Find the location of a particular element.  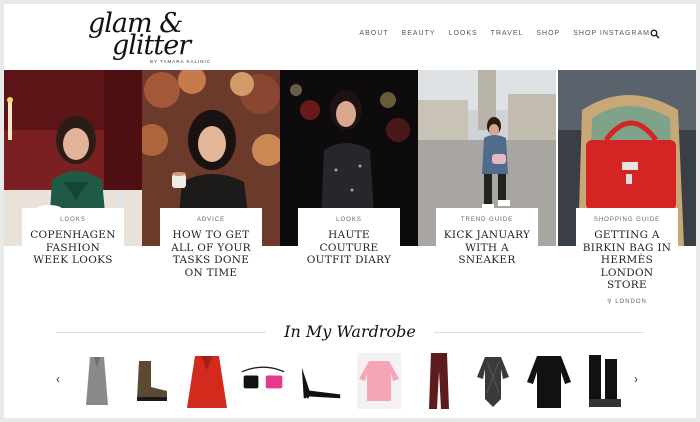

wardrobe-item-pink-sweater is located at coordinates (379, 381).